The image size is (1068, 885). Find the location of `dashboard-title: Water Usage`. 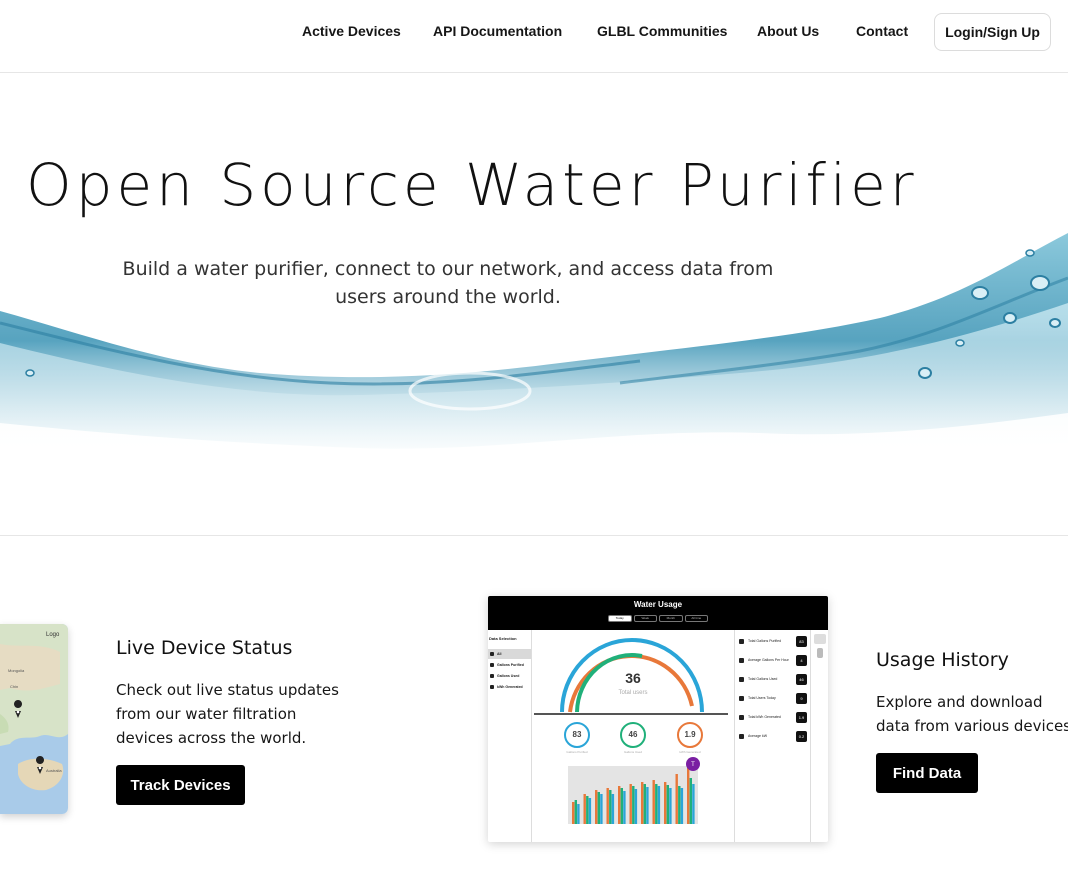

dashboard-title: Water Usage is located at coordinates (658, 604).